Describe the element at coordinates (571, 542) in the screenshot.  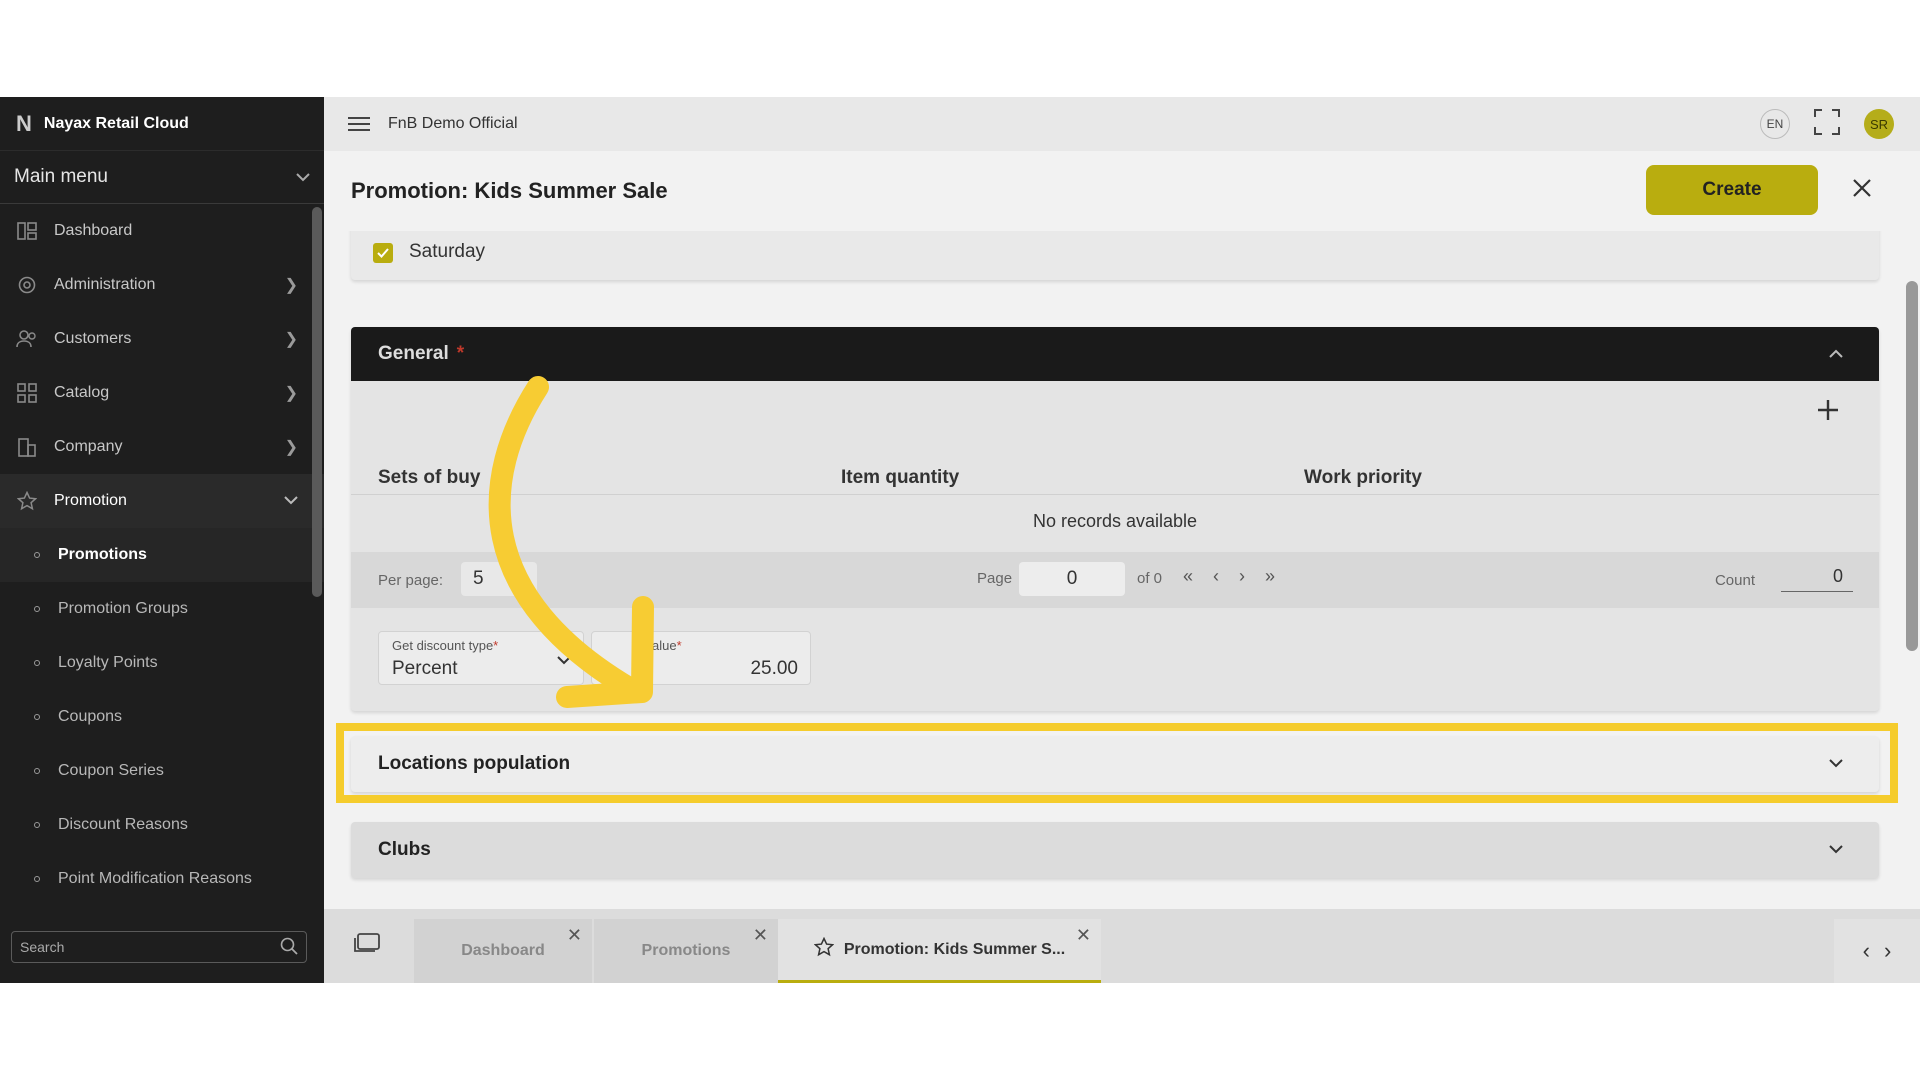
I see `annotation-arrow-icon` at that location.